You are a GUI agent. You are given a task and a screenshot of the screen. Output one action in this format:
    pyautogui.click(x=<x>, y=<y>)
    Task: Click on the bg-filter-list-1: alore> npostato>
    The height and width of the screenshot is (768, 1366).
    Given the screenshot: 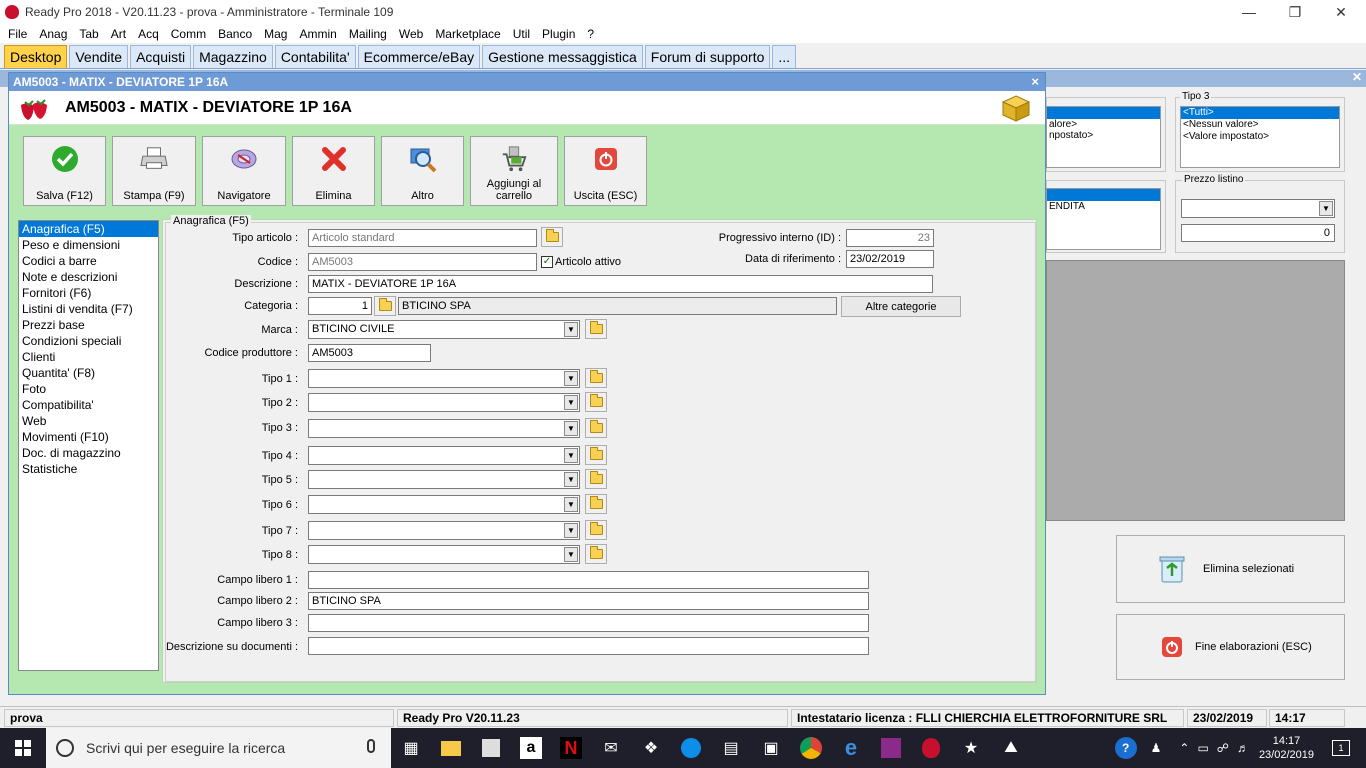 What is the action you would take?
    pyautogui.click(x=1103, y=137)
    